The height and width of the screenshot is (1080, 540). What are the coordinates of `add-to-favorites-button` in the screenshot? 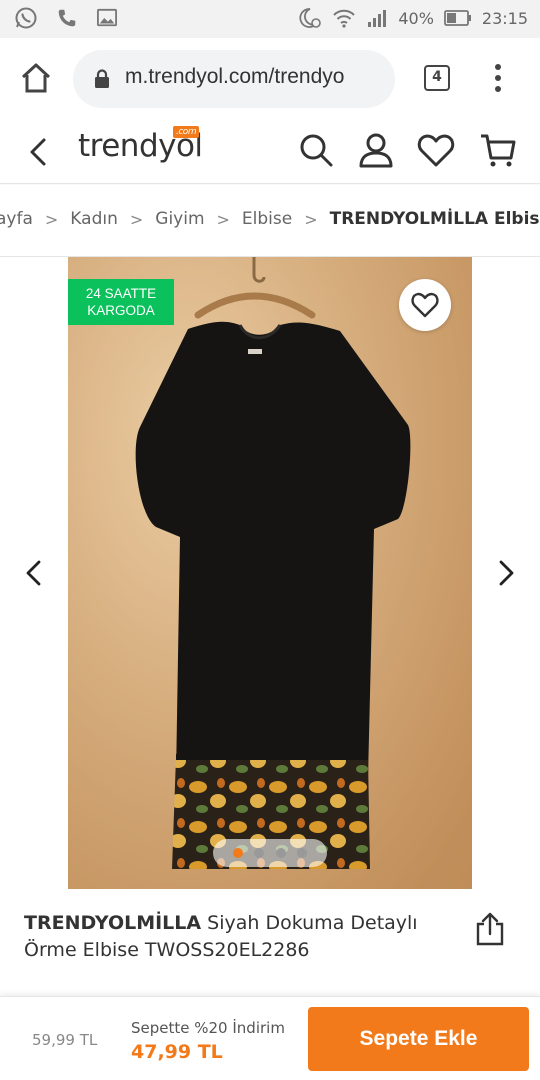 It's located at (425, 305).